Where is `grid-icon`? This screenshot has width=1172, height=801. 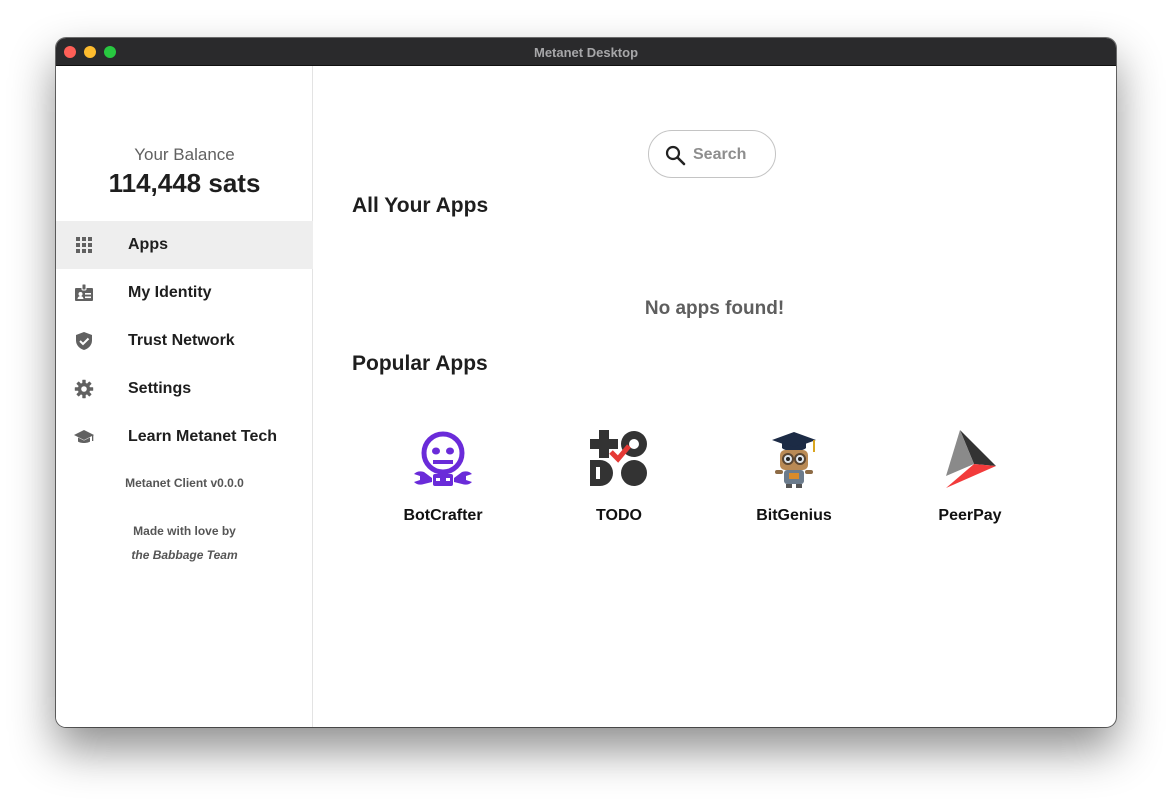
grid-icon is located at coordinates (84, 245).